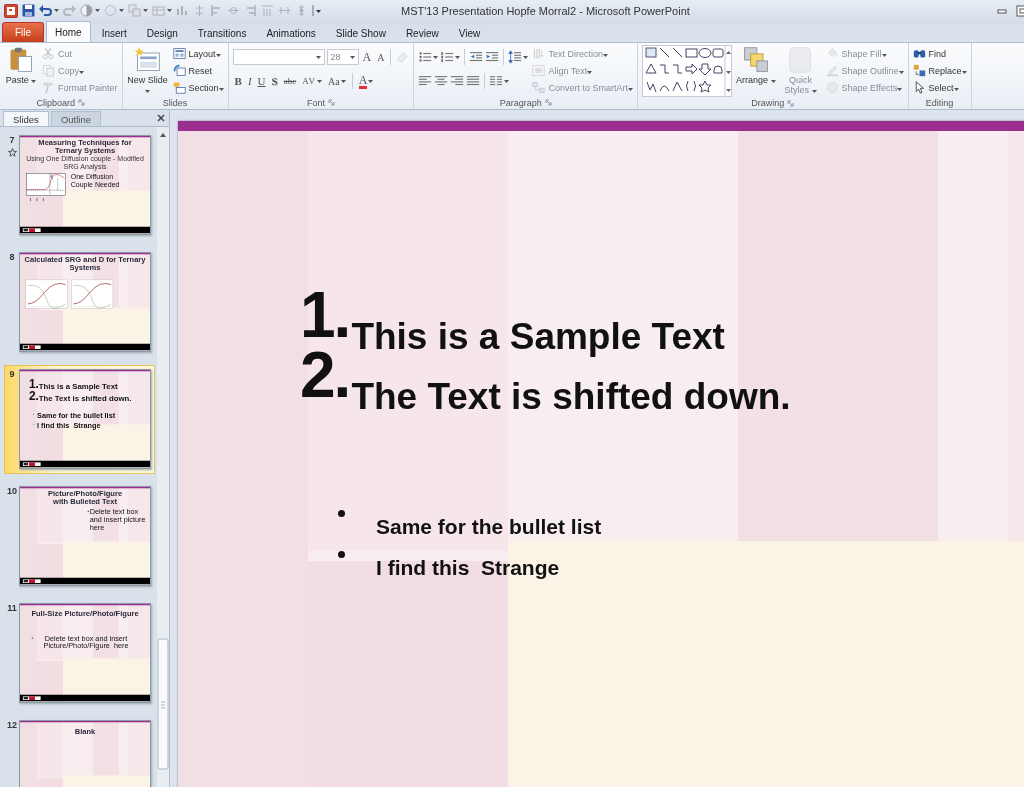 This screenshot has height=787, width=1024. I want to click on font-size-field: 28, so click(342, 57).